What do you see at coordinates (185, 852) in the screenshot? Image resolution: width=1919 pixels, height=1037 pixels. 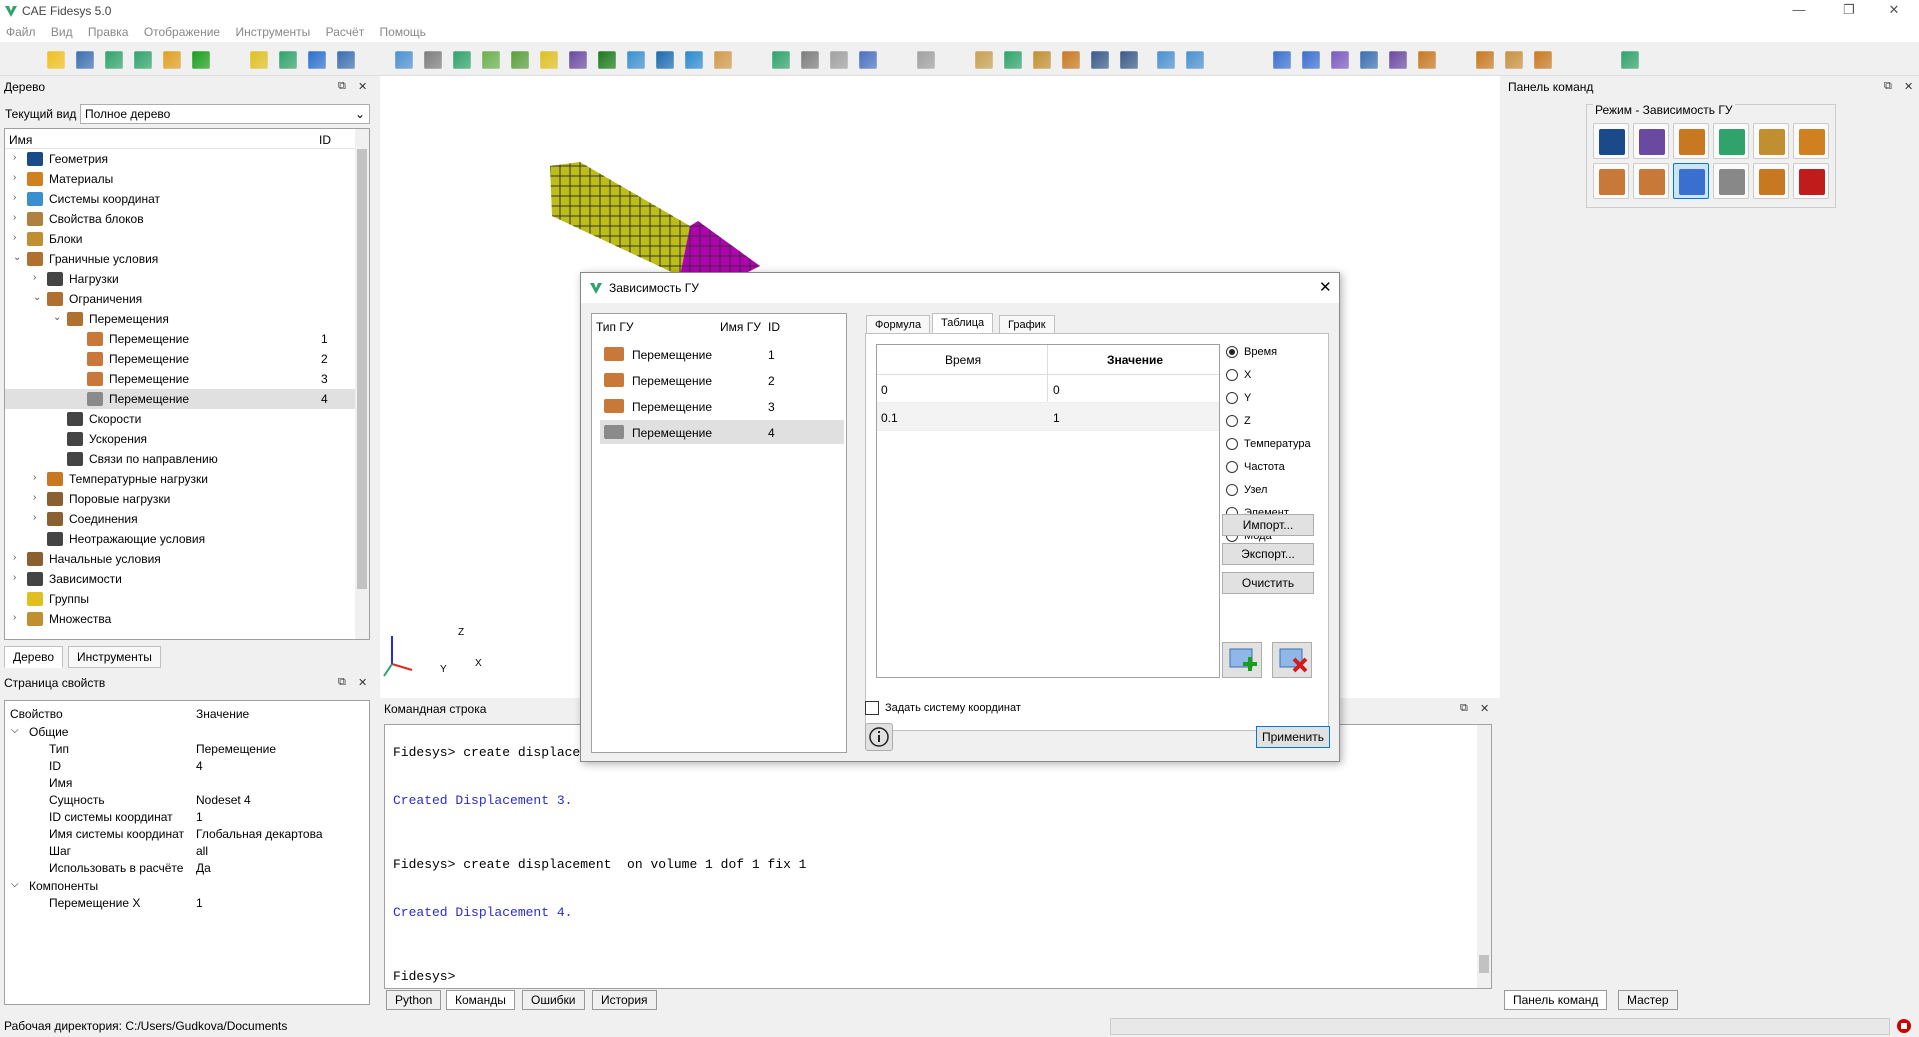 I see `prop-row: Шаг all` at bounding box center [185, 852].